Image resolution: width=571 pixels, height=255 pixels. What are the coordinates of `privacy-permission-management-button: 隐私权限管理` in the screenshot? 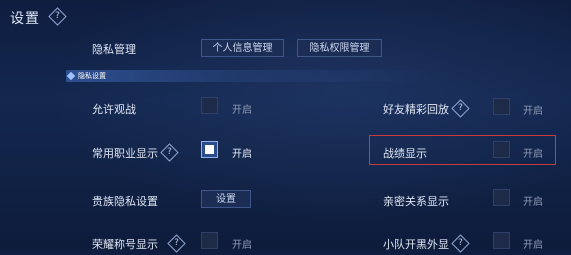 It's located at (339, 48).